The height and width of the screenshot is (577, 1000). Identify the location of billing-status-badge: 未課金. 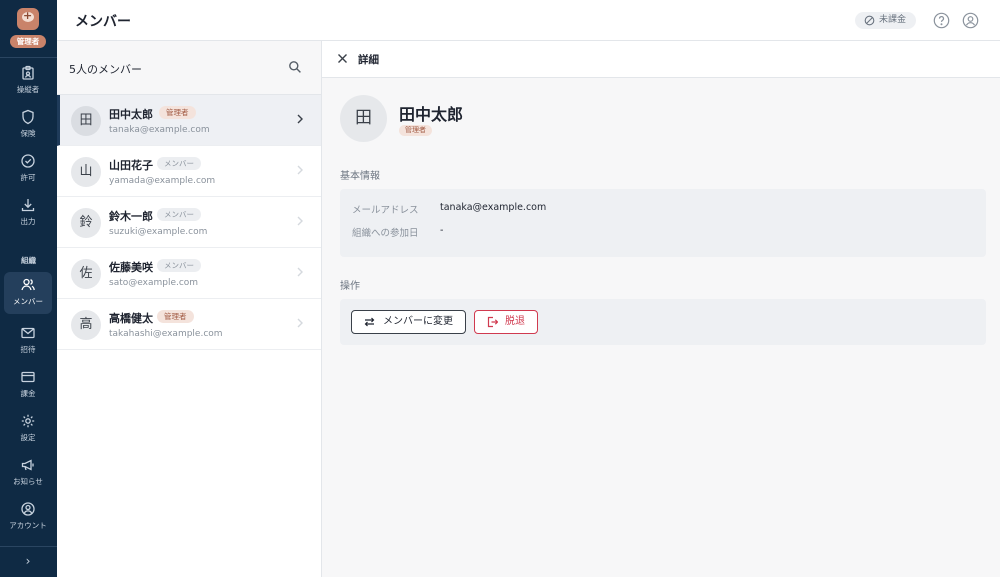
(885, 20).